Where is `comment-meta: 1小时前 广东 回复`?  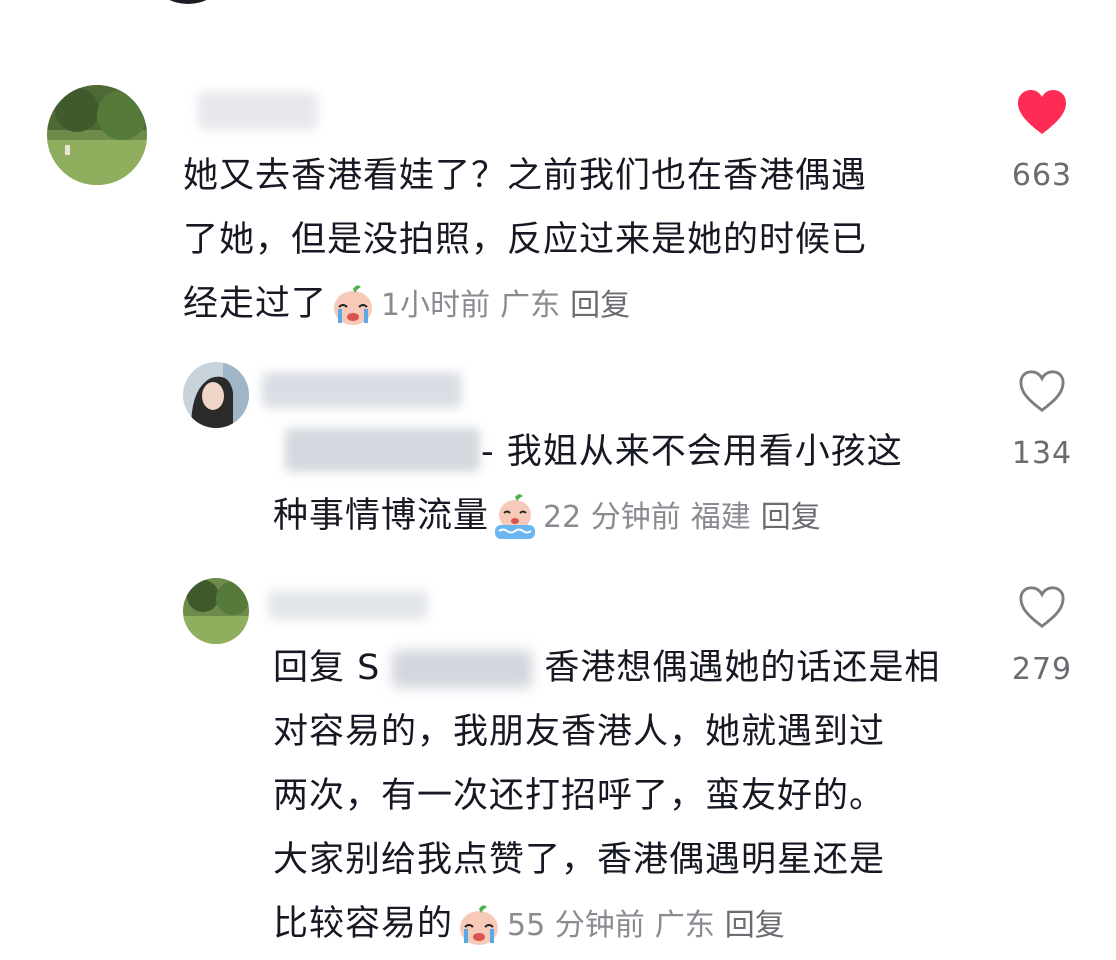 comment-meta: 1小时前 广东 回复 is located at coordinates (510, 305).